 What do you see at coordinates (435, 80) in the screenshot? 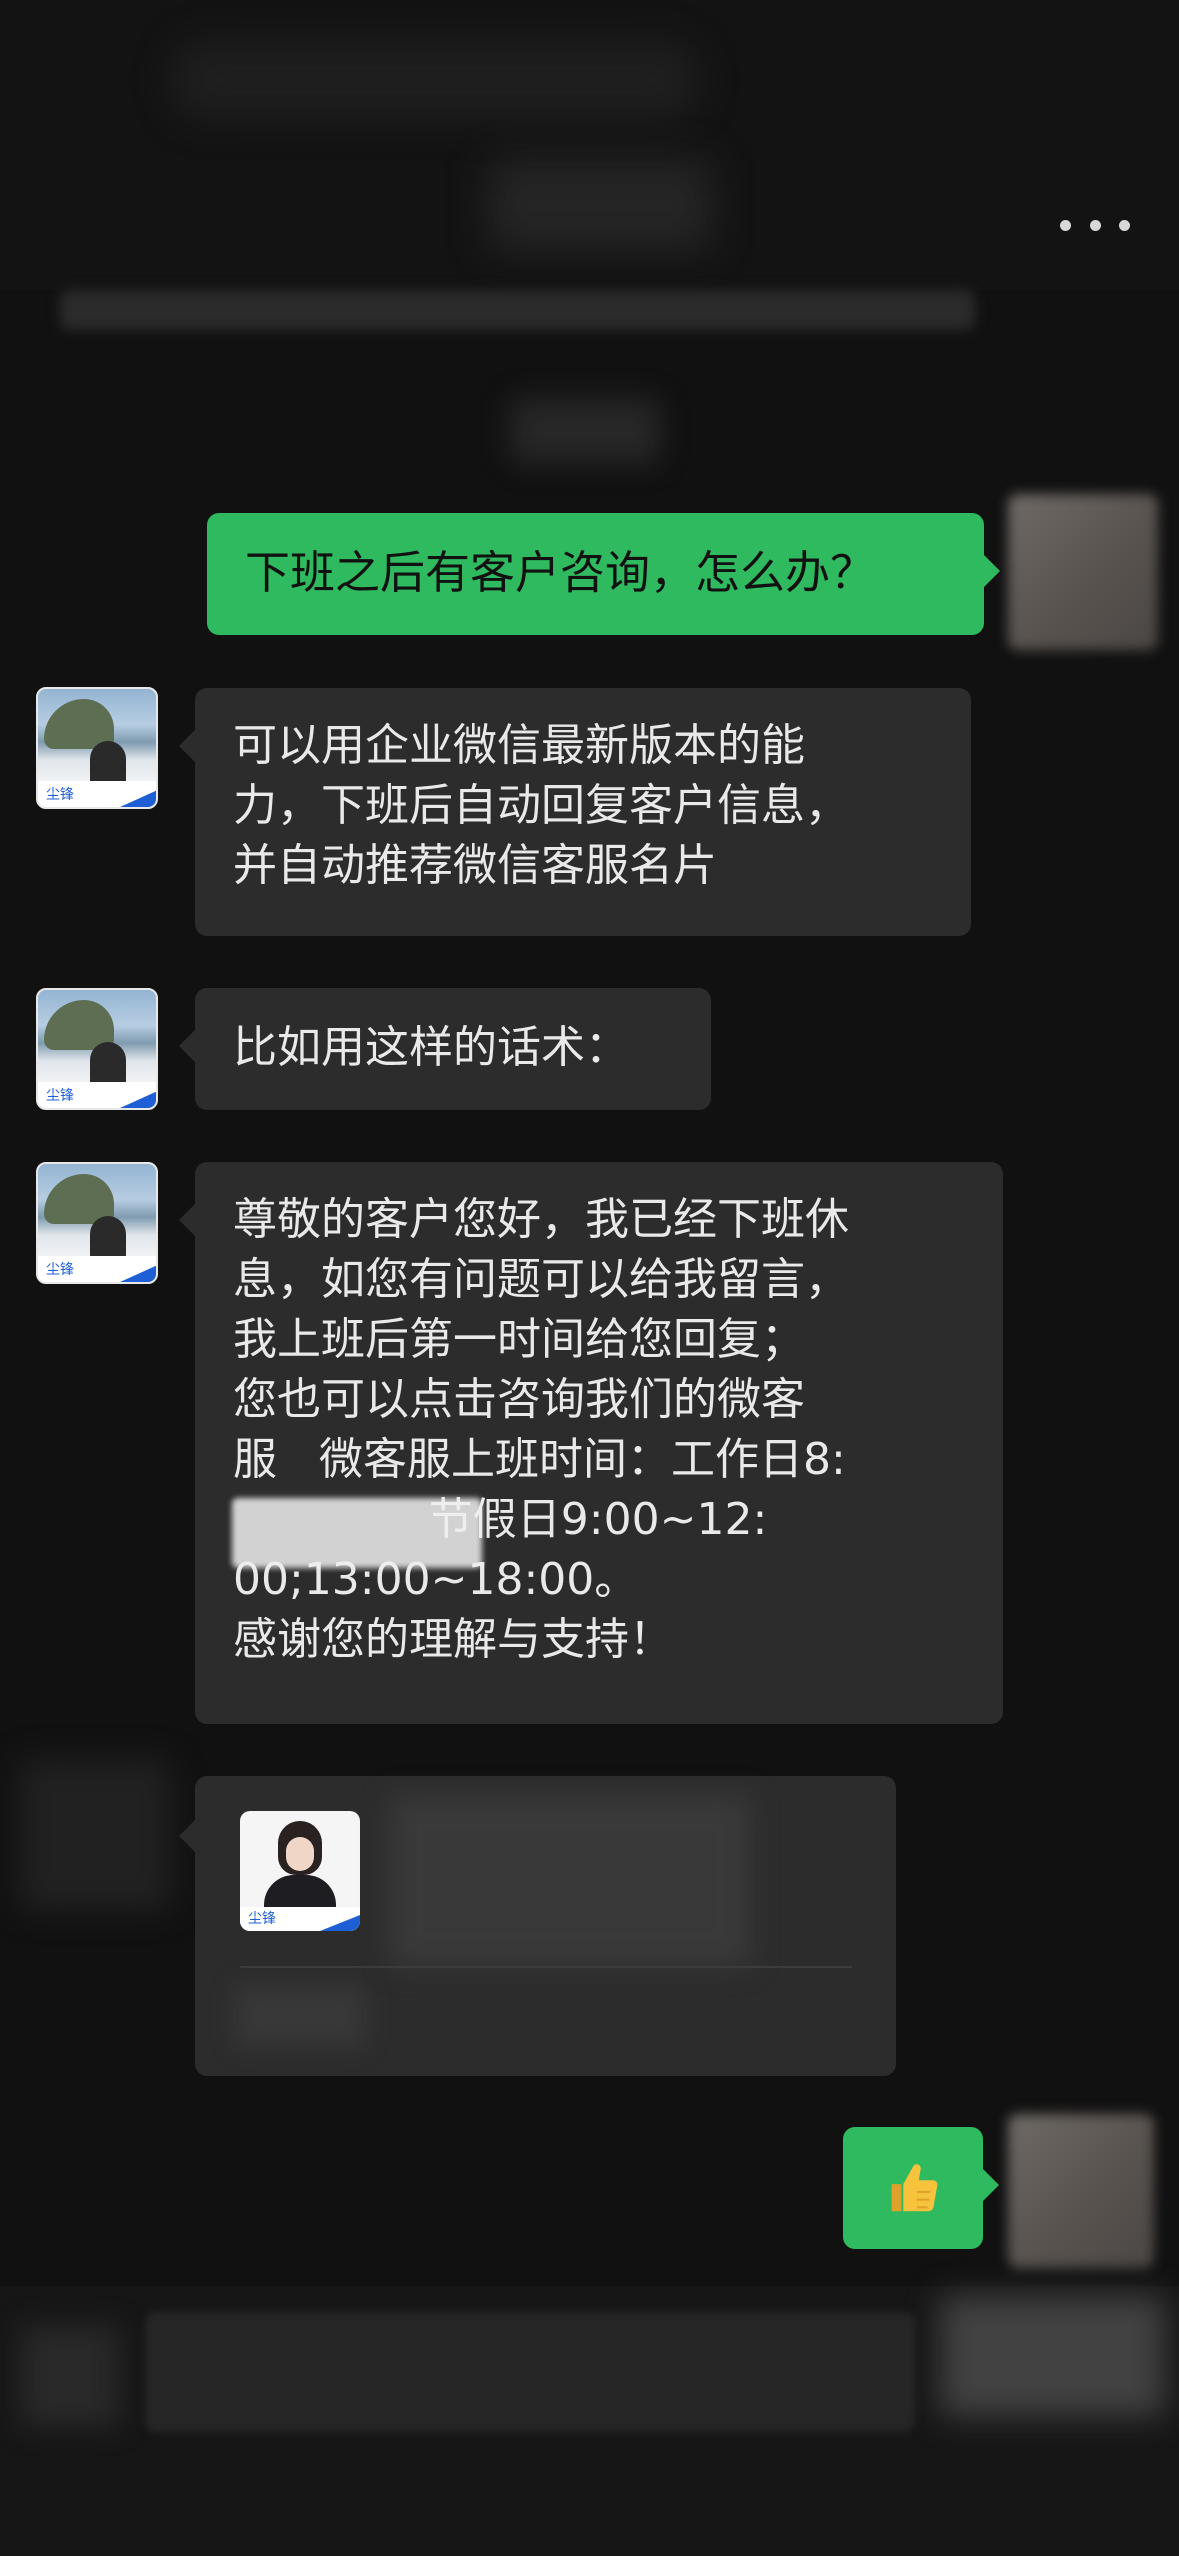
I see `blurred-title` at bounding box center [435, 80].